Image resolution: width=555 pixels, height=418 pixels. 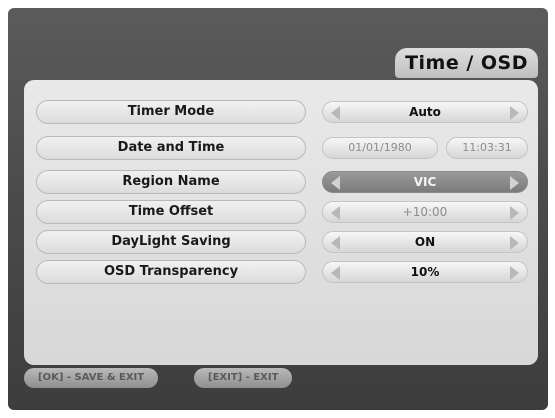 I want to click on save-exit-button: [OK] - SAVE & EXIT, so click(x=91, y=378).